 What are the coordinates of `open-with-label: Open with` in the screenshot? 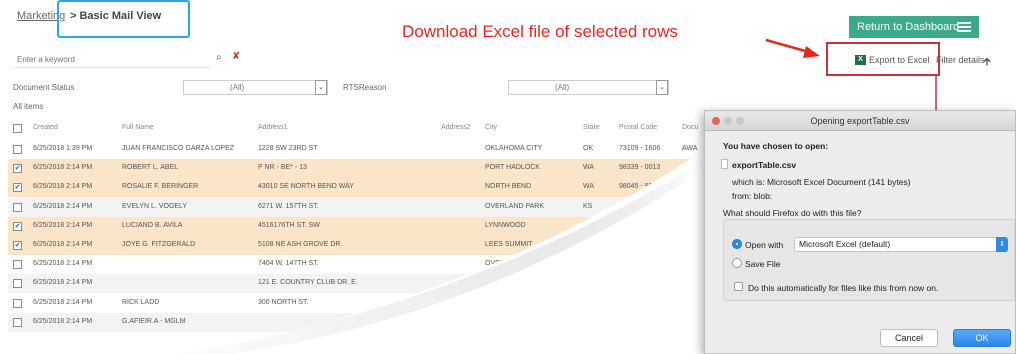 It's located at (764, 245).